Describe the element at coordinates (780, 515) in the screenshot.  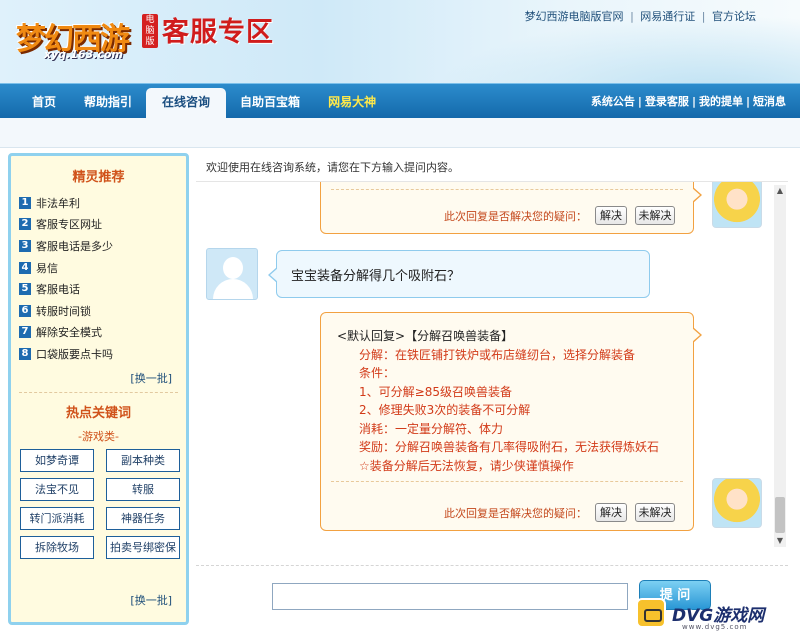
I see `scrollbar-thumb` at that location.